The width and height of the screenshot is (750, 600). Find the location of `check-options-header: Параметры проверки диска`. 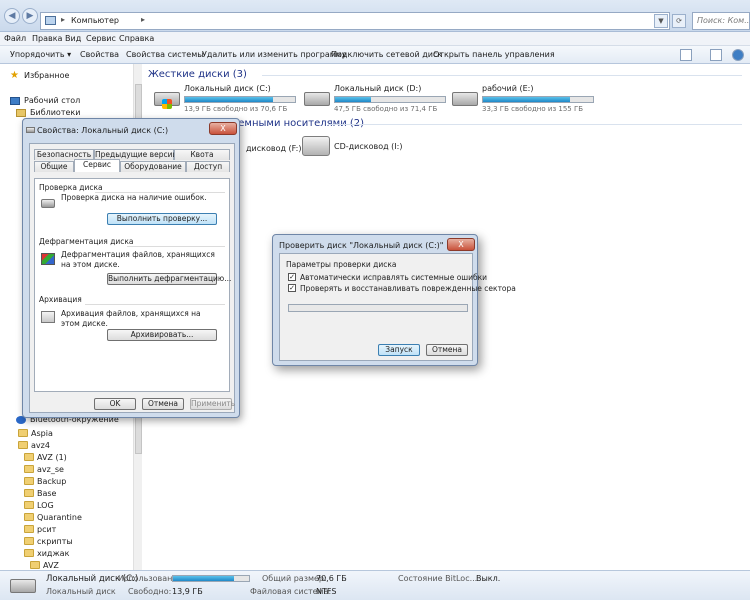

check-options-header: Параметры проверки диска is located at coordinates (341, 264).